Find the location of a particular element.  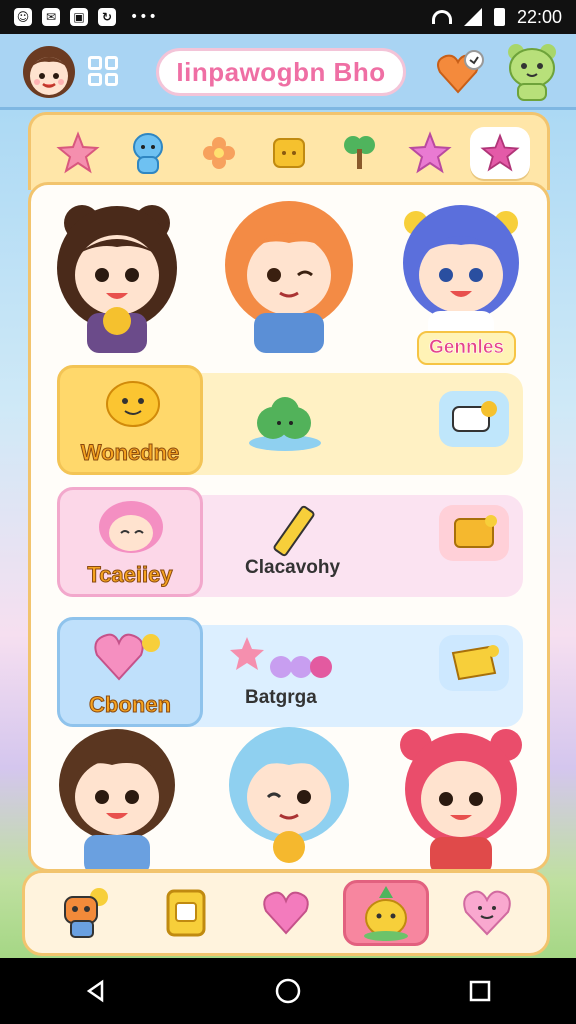

category-card: Tcaeiiey Clacavohy is located at coordinates (290, 542).